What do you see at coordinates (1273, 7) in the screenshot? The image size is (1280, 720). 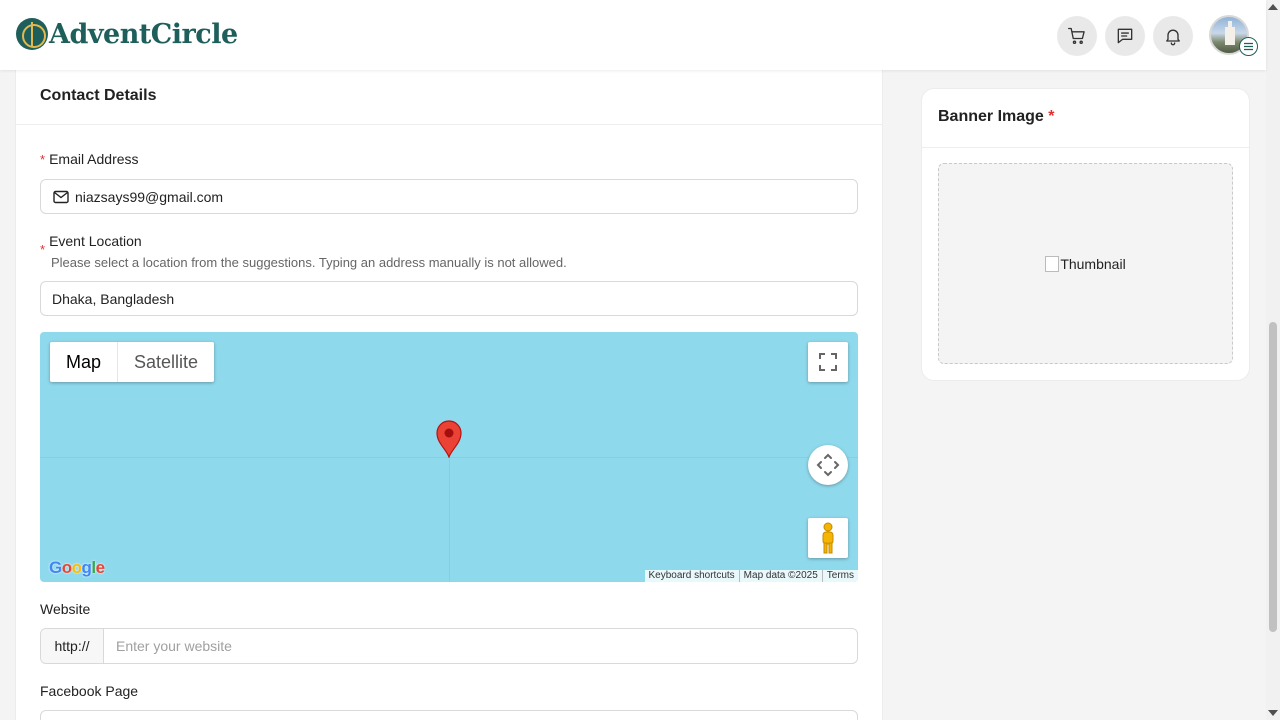 I see `scroll-up-icon` at bounding box center [1273, 7].